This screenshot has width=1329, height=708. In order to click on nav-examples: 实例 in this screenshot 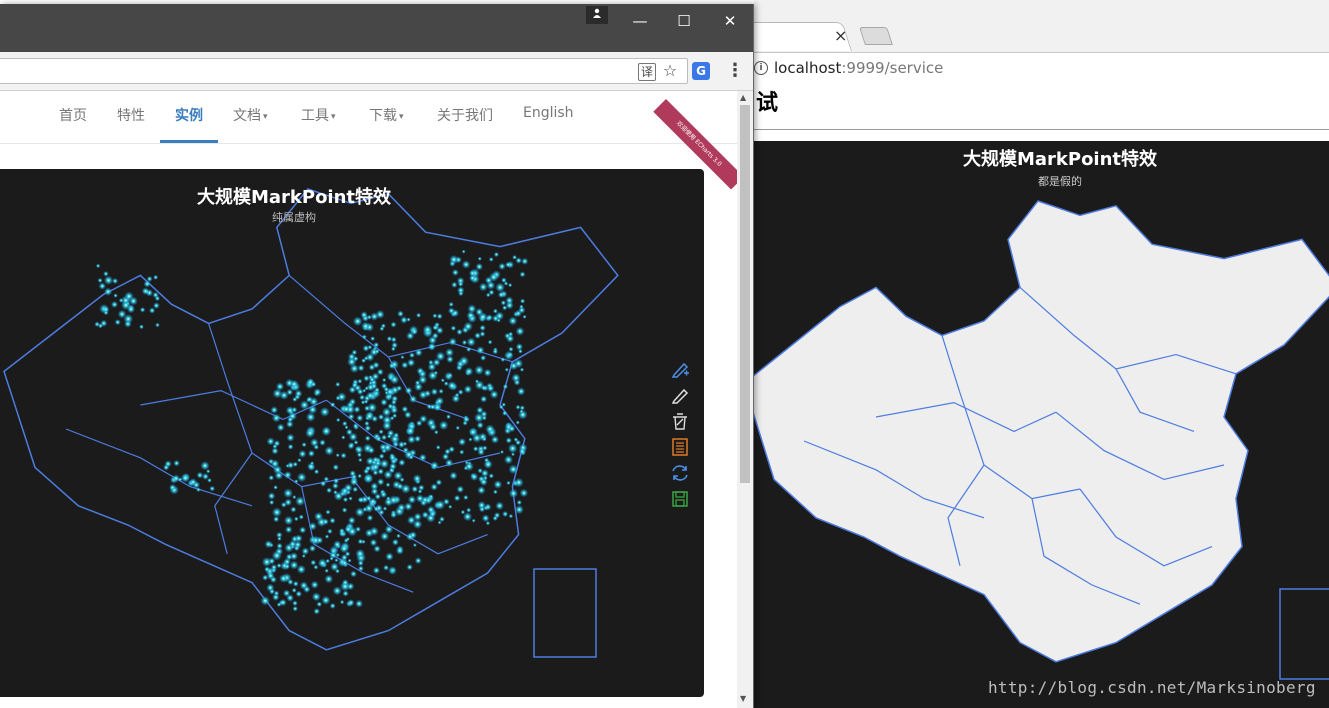, I will do `click(189, 115)`.